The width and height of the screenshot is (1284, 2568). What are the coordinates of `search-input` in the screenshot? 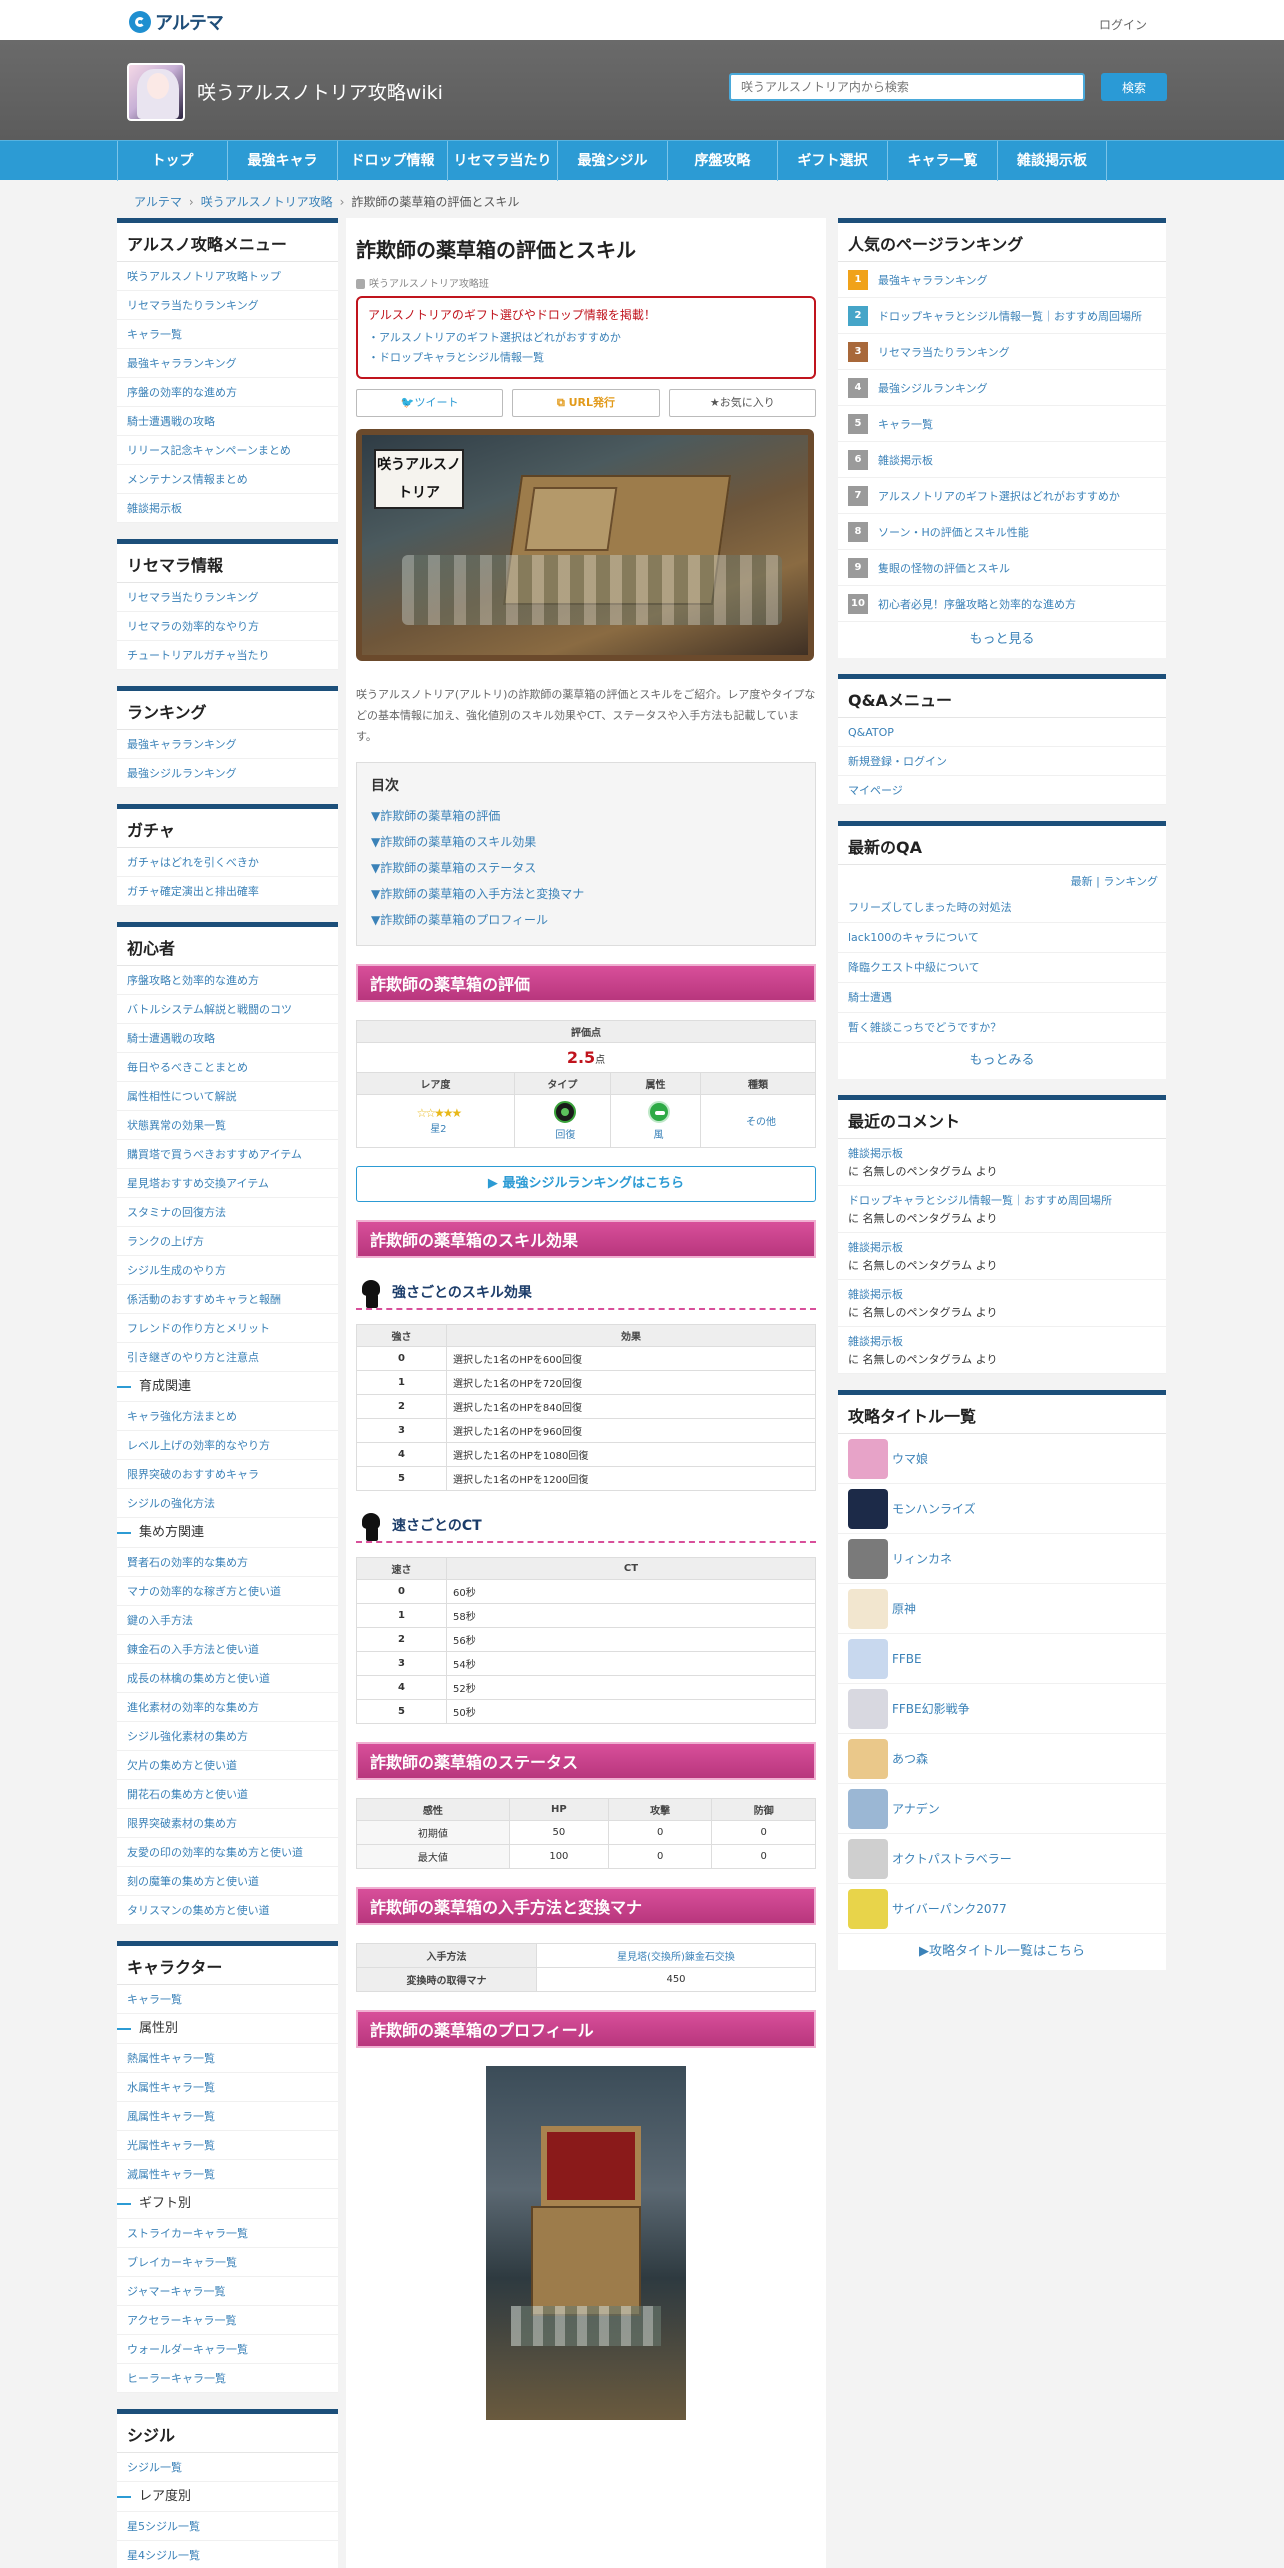 It's located at (907, 87).